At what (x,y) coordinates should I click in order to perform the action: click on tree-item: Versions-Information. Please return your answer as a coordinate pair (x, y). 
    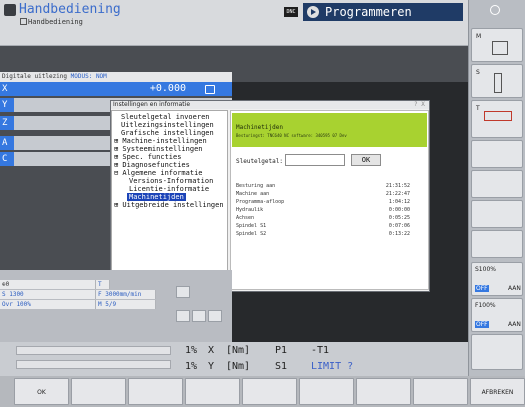
    Looking at the image, I should click on (171, 181).